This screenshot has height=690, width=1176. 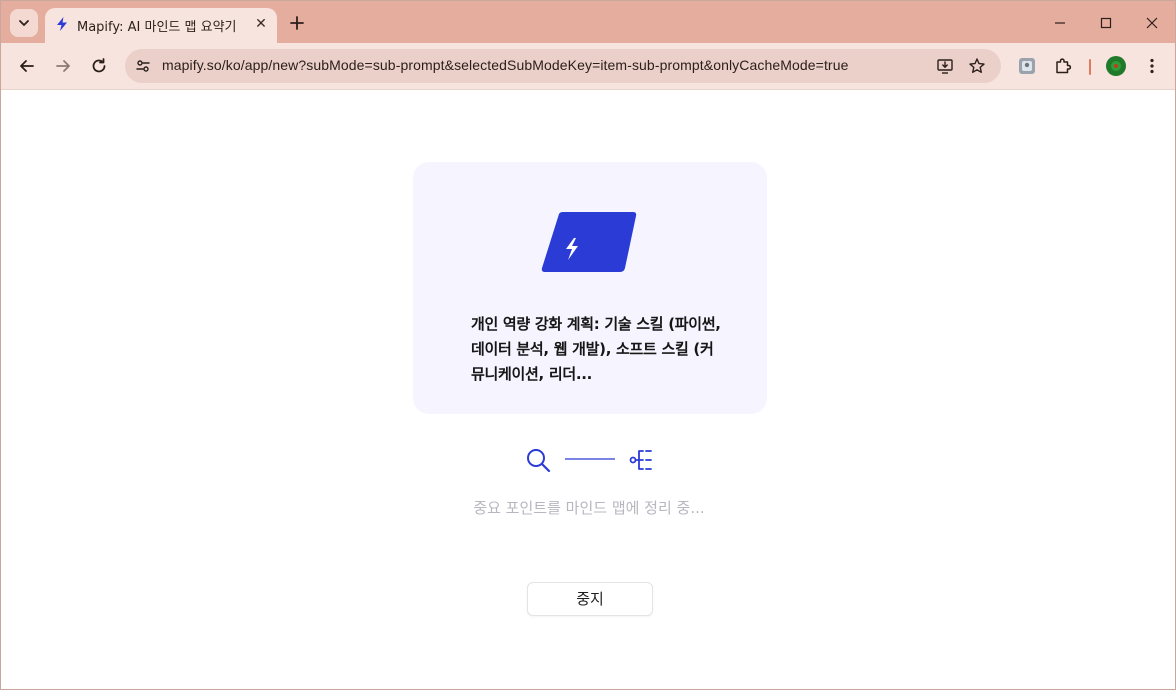 I want to click on install-app-icon, so click(x=945, y=66).